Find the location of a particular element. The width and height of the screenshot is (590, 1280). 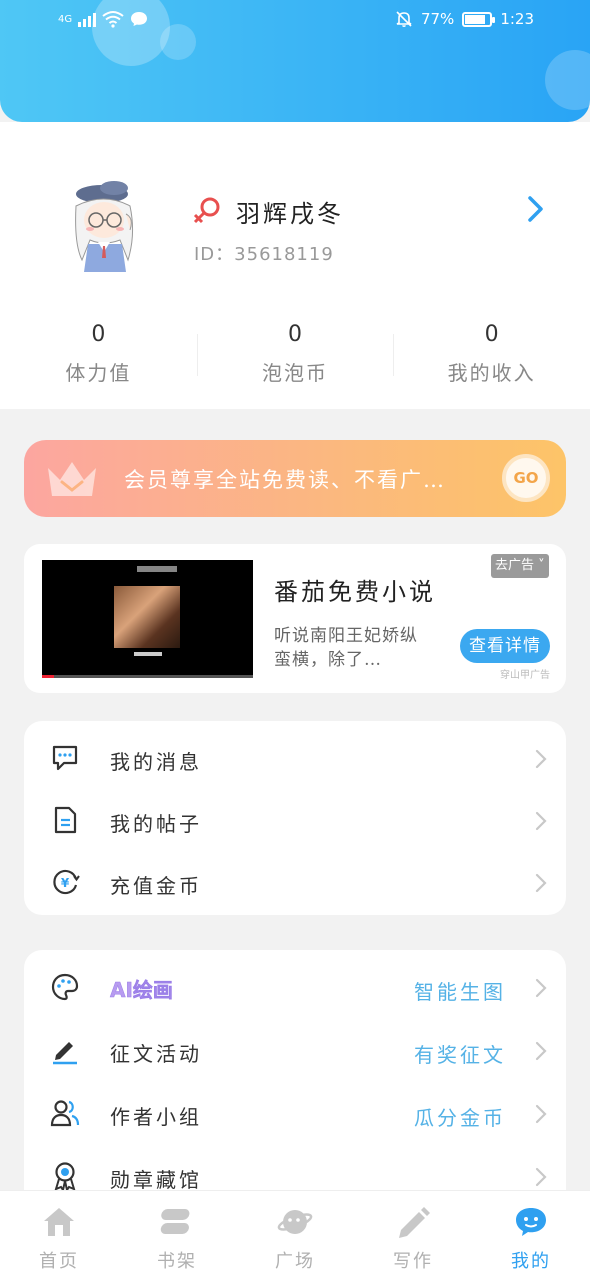

tab-label: 写作 is located at coordinates (413, 1261).